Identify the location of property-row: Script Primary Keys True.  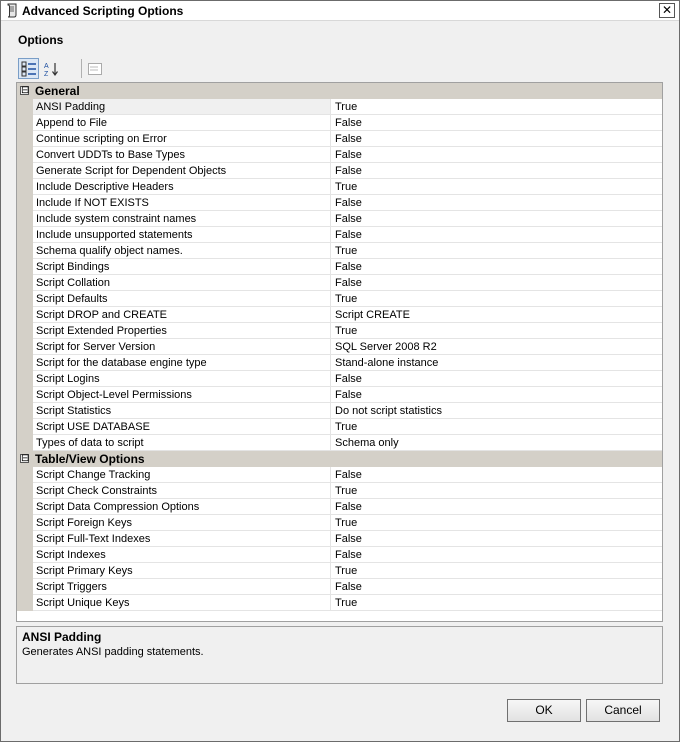
(339, 571).